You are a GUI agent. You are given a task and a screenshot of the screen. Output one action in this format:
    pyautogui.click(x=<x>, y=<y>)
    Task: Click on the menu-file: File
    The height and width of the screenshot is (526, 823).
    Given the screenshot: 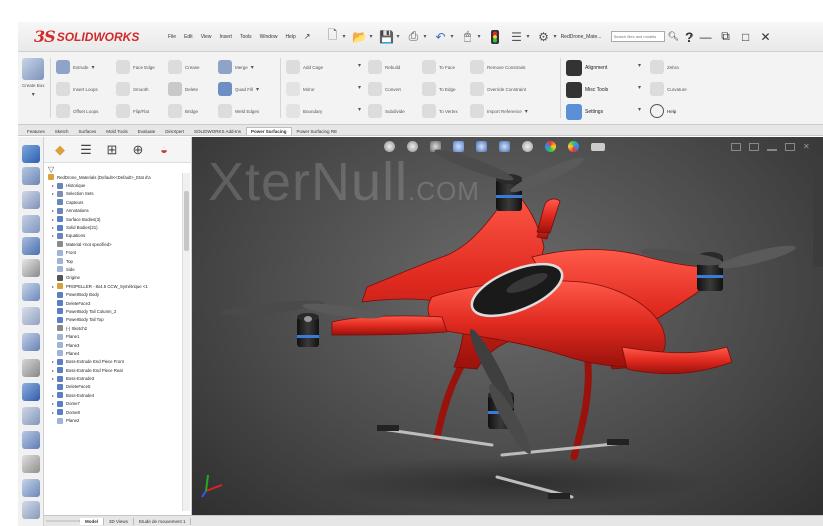 What is the action you would take?
    pyautogui.click(x=172, y=37)
    